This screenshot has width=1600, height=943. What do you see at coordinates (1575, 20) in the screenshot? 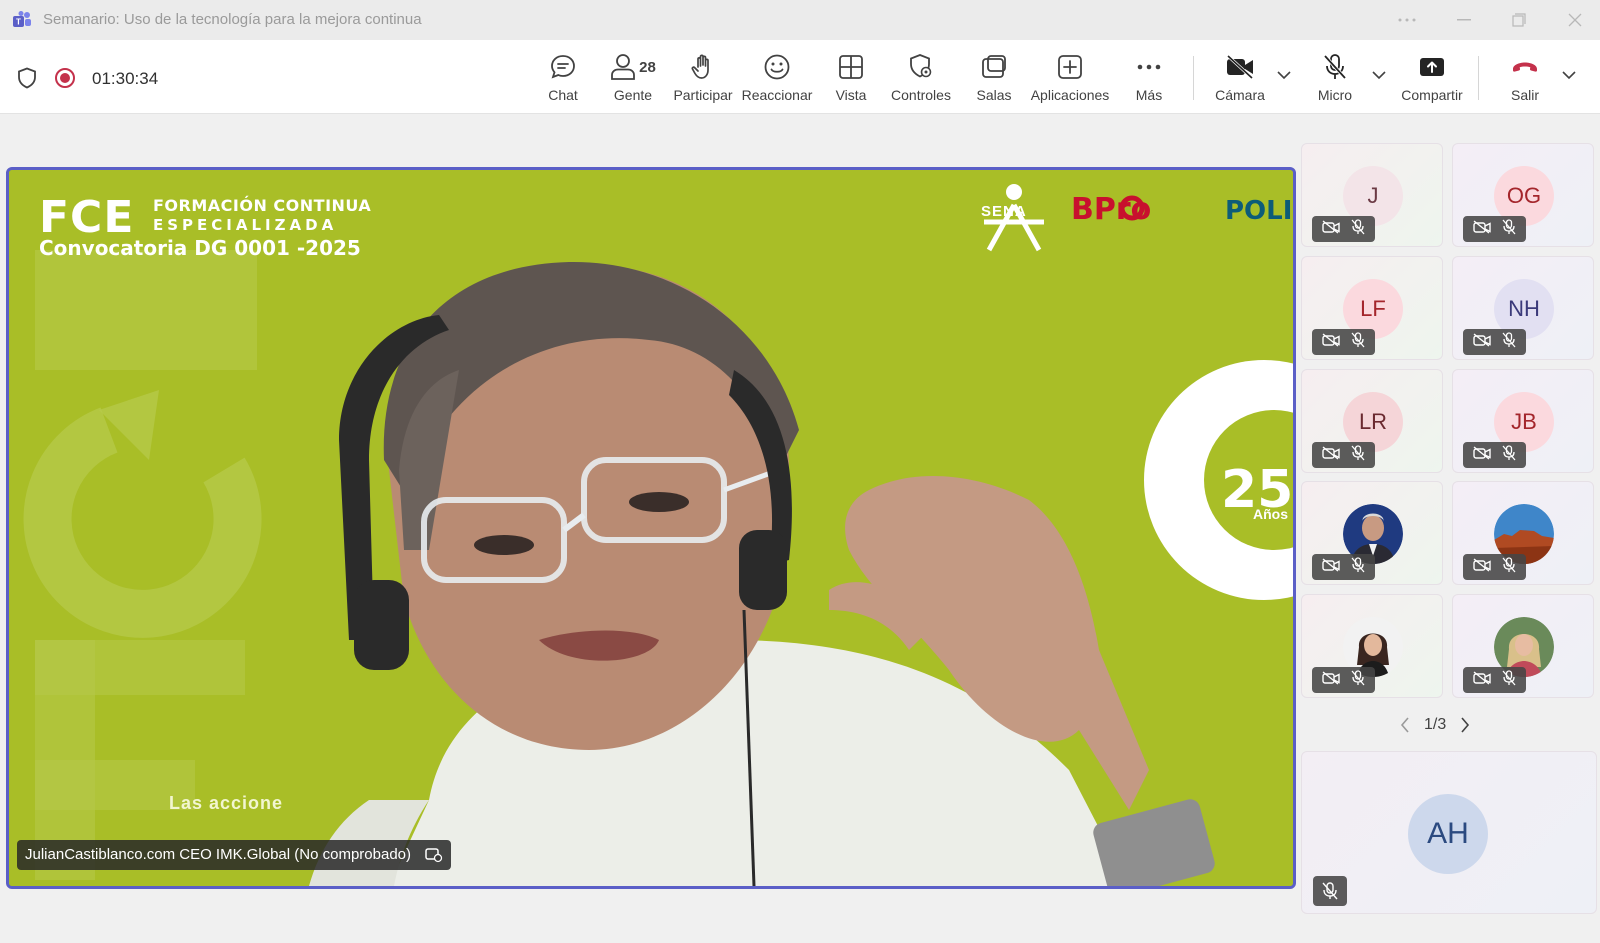
I see `close-button` at bounding box center [1575, 20].